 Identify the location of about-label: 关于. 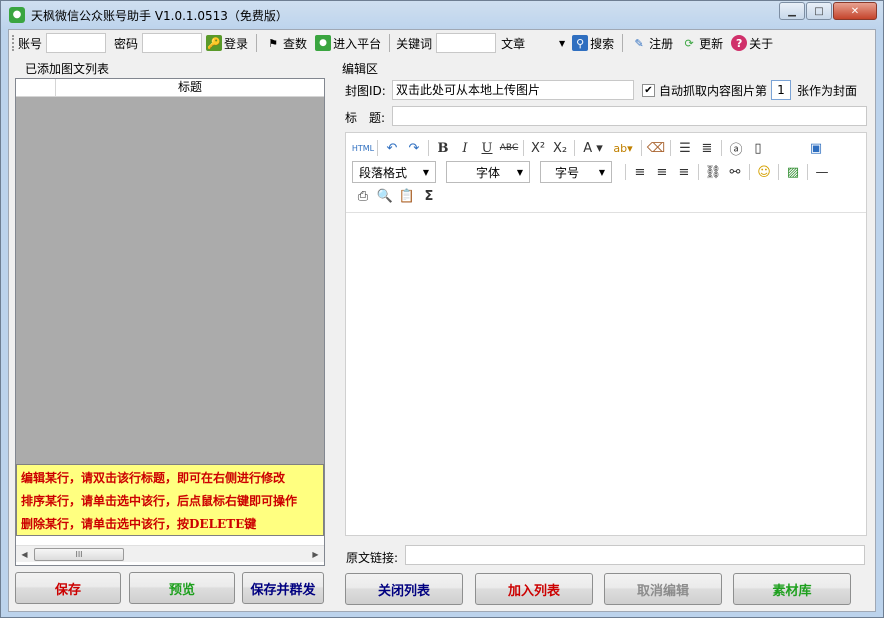
(761, 43).